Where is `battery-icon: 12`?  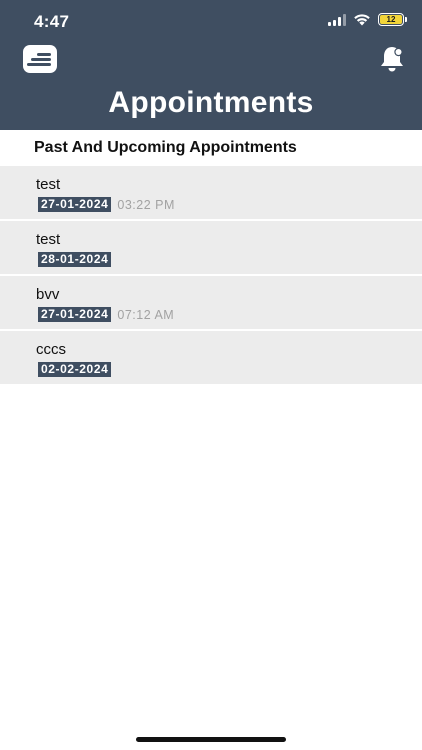 battery-icon: 12 is located at coordinates (392, 19).